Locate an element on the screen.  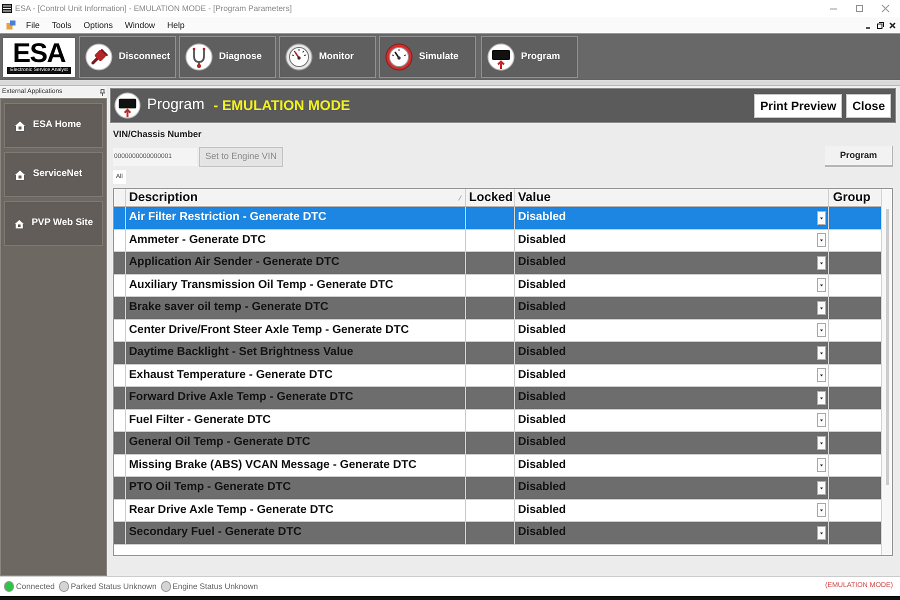
table-row: Missing Brake (ABS) VCAN Message - Generate DTC Disabled is located at coordinates (497, 465).